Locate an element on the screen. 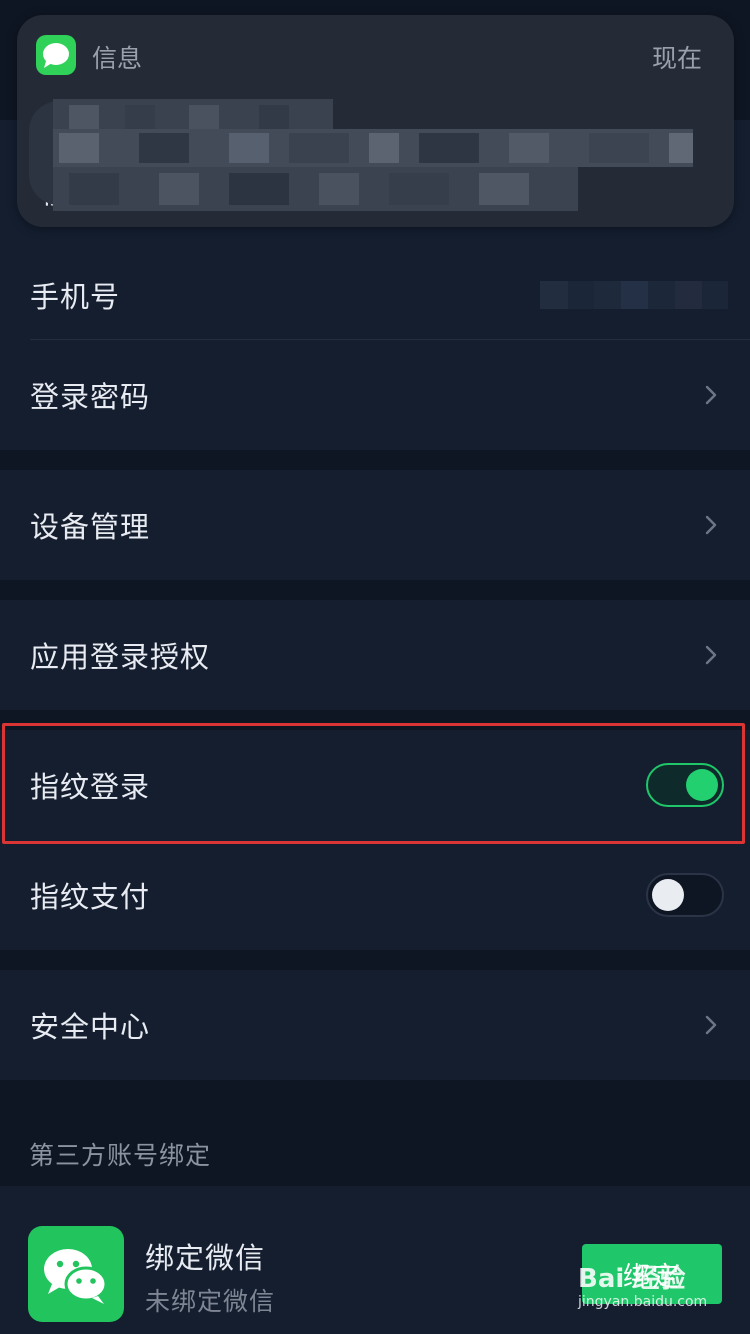 The width and height of the screenshot is (750, 1334). fingerprint-pay-row: 指纹支付 is located at coordinates (375, 895).